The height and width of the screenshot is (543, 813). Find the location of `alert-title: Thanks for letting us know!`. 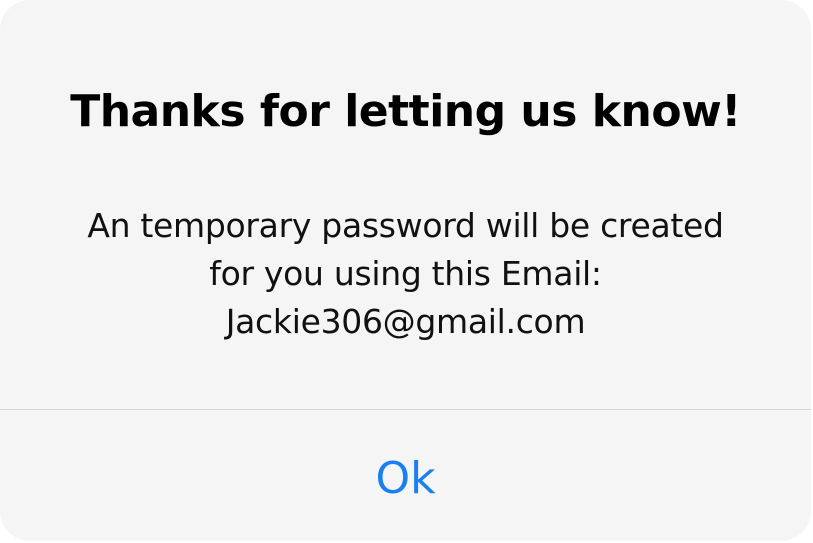

alert-title: Thanks for letting us know! is located at coordinates (405, 111).